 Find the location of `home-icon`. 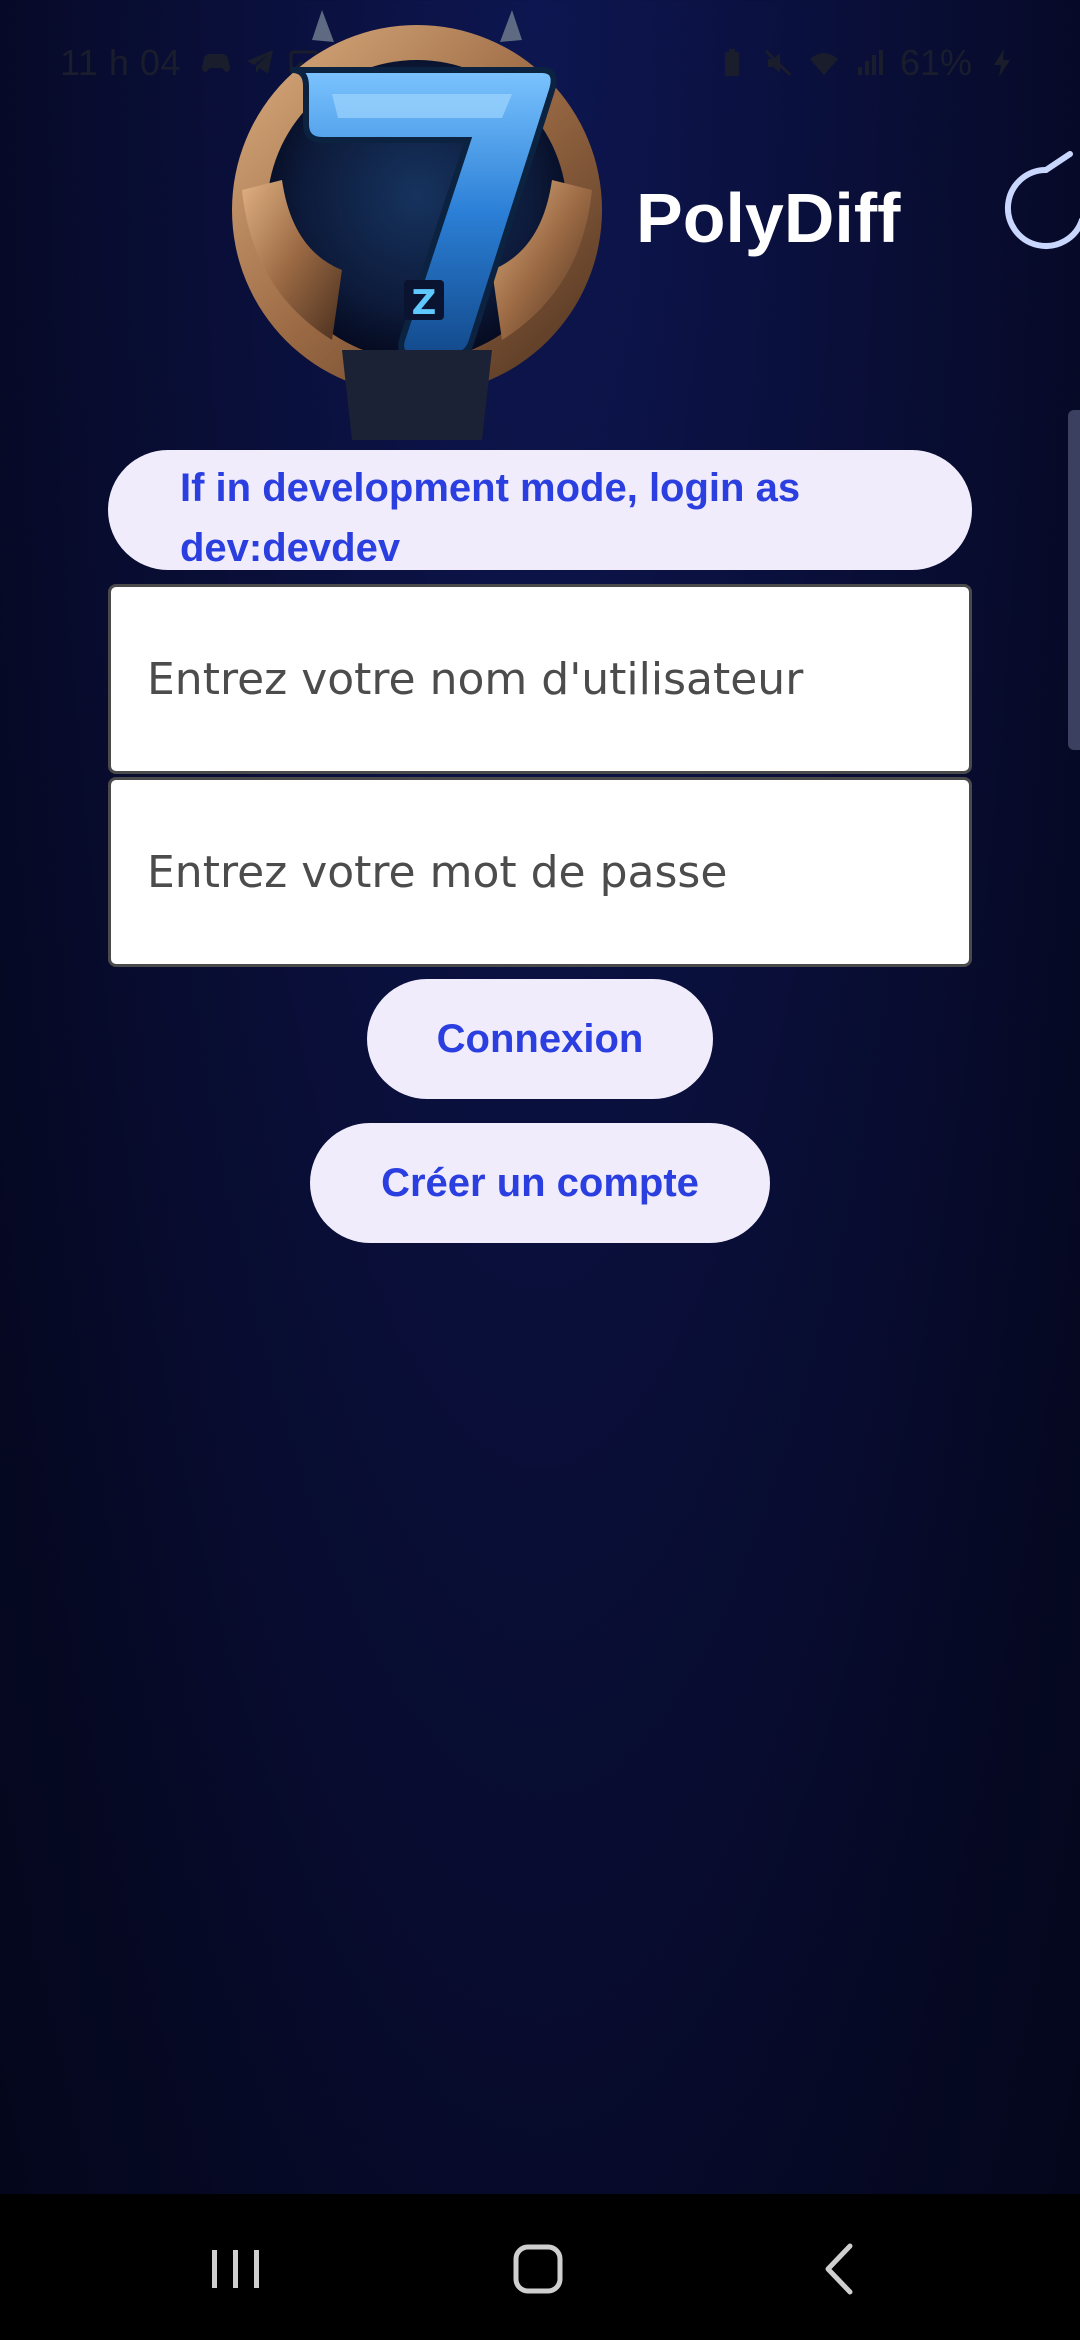

home-icon is located at coordinates (538, 2269).